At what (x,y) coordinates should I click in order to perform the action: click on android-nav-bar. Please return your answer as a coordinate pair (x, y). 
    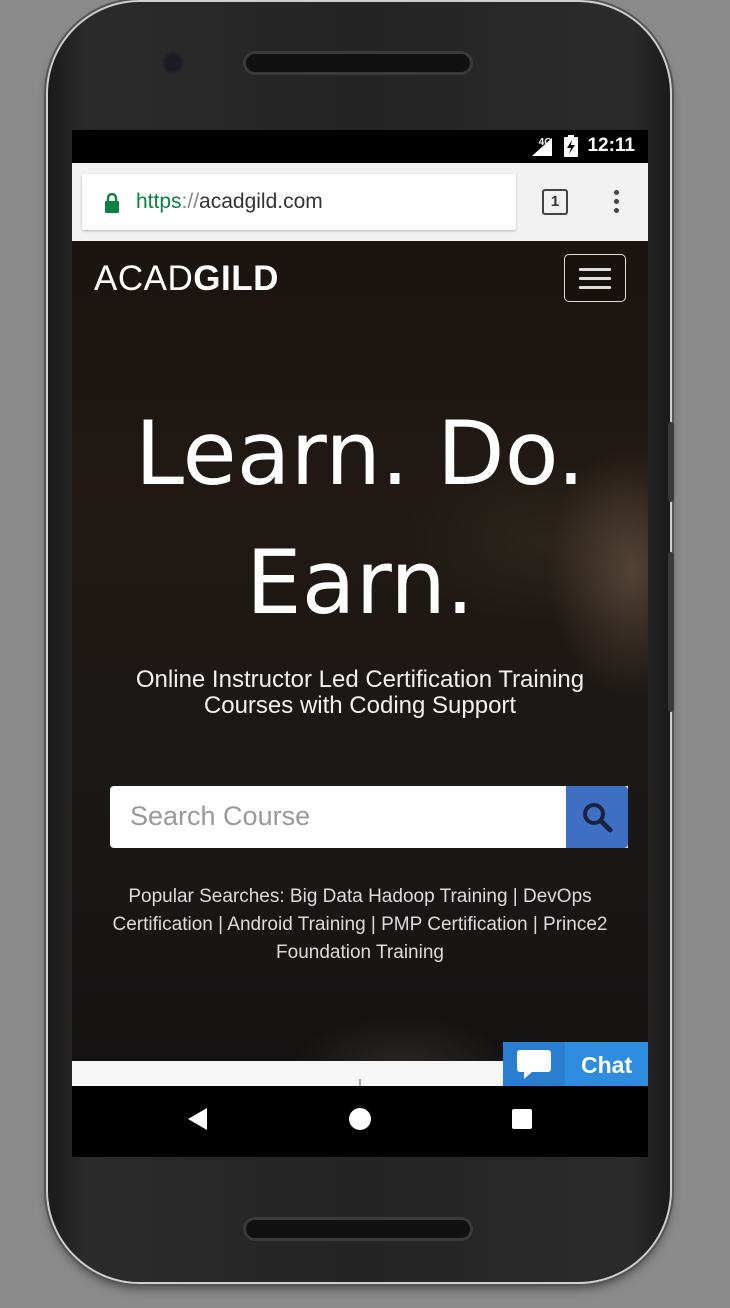
    Looking at the image, I should click on (360, 1121).